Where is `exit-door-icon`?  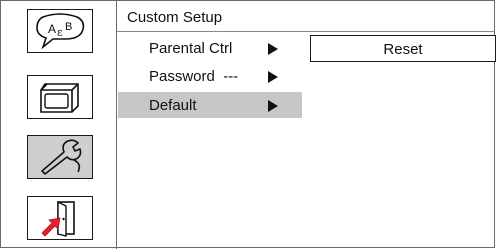 exit-door-icon is located at coordinates (60, 218).